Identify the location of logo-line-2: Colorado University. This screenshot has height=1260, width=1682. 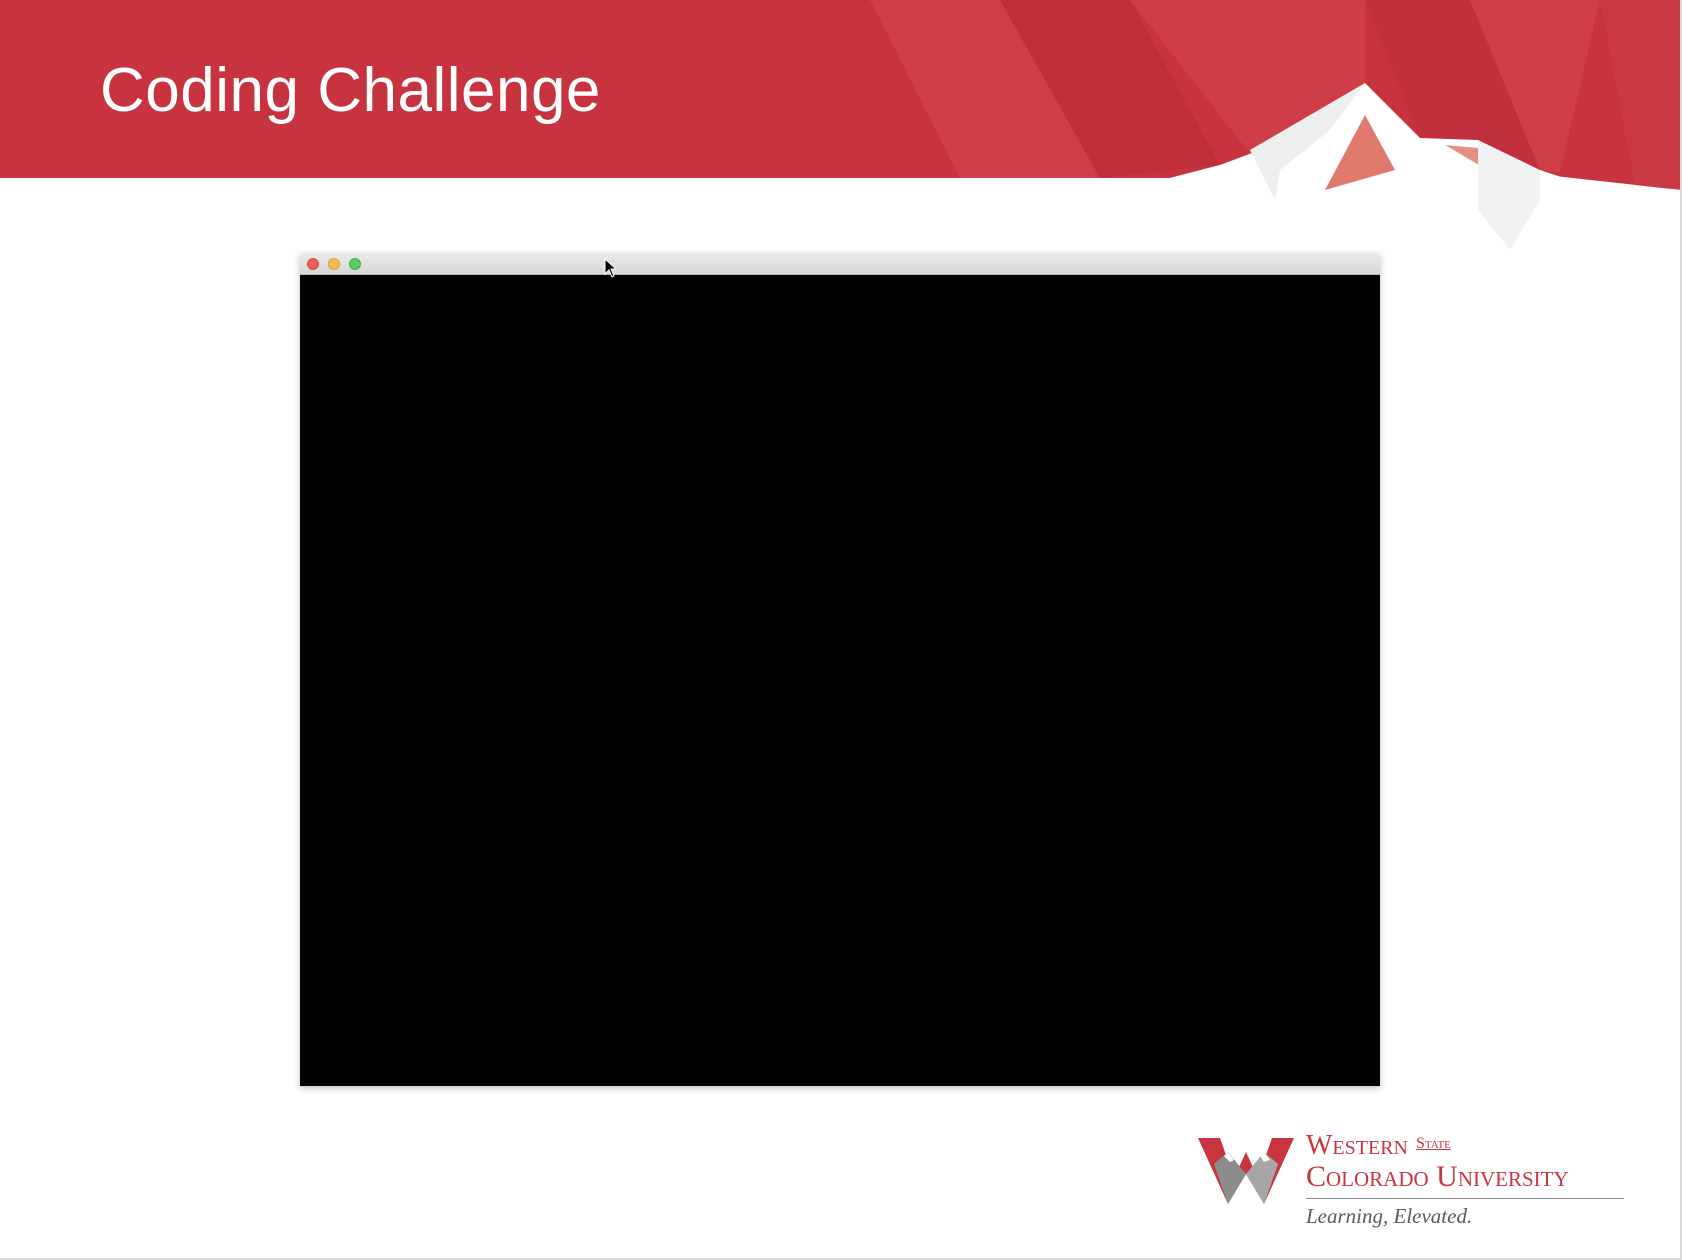
(1437, 1176).